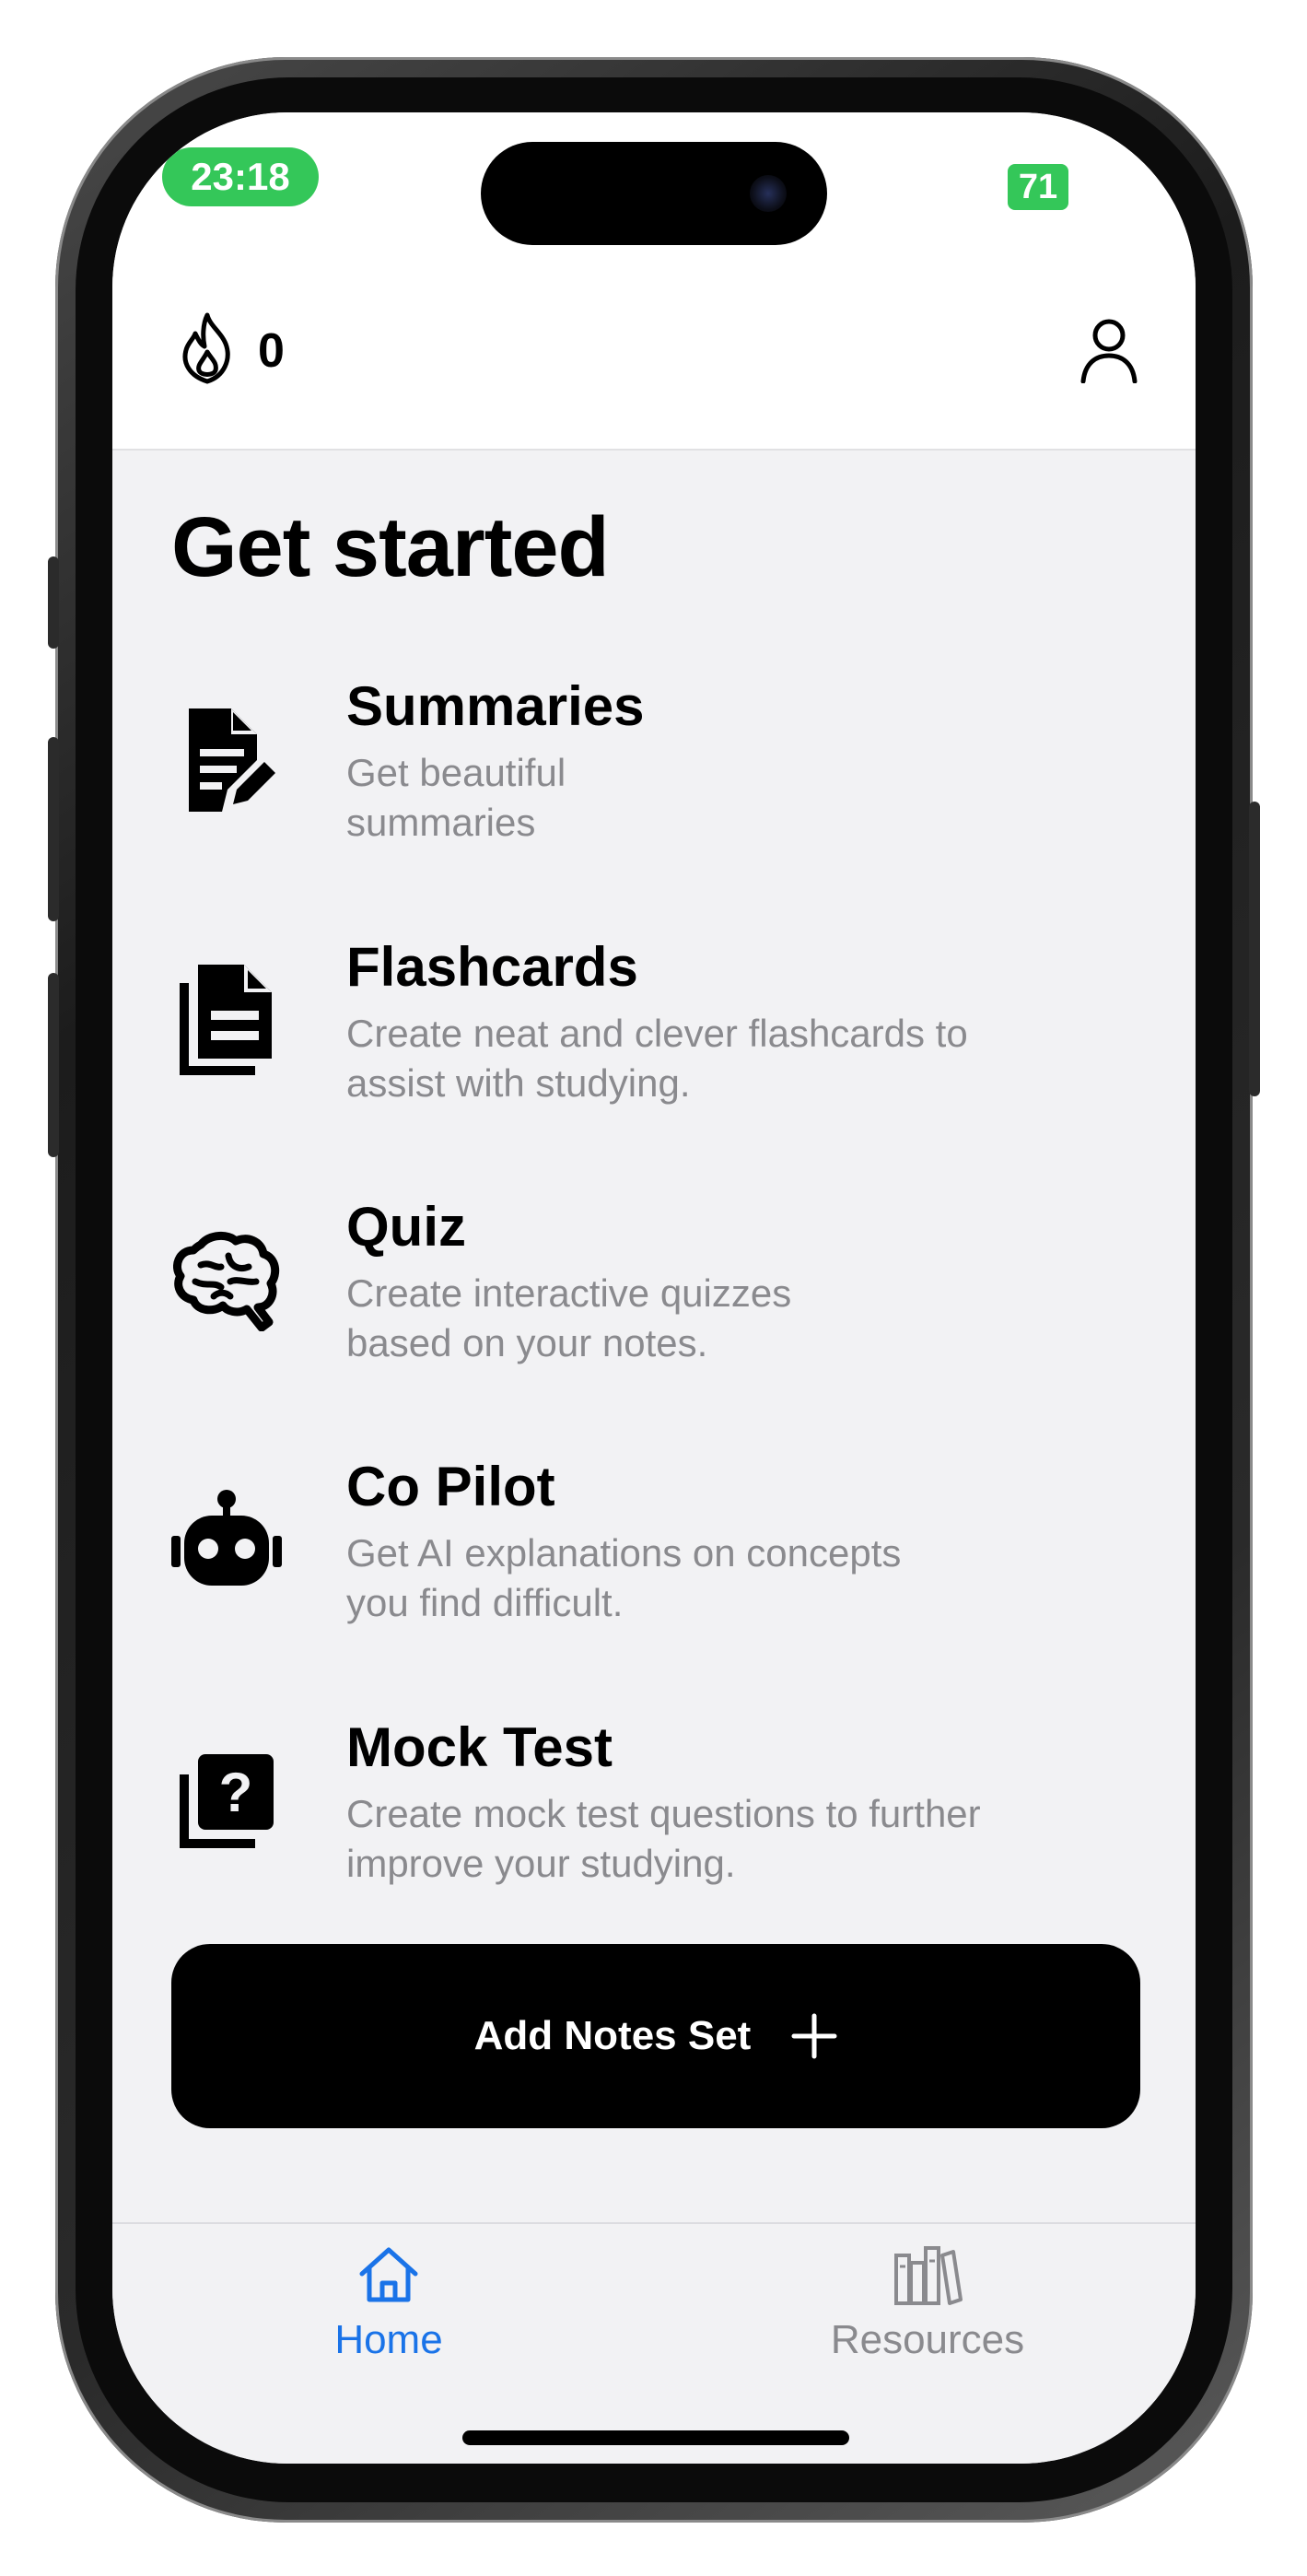 The width and height of the screenshot is (1307, 2576). Describe the element at coordinates (240, 176) in the screenshot. I see `status-time: 23:18` at that location.